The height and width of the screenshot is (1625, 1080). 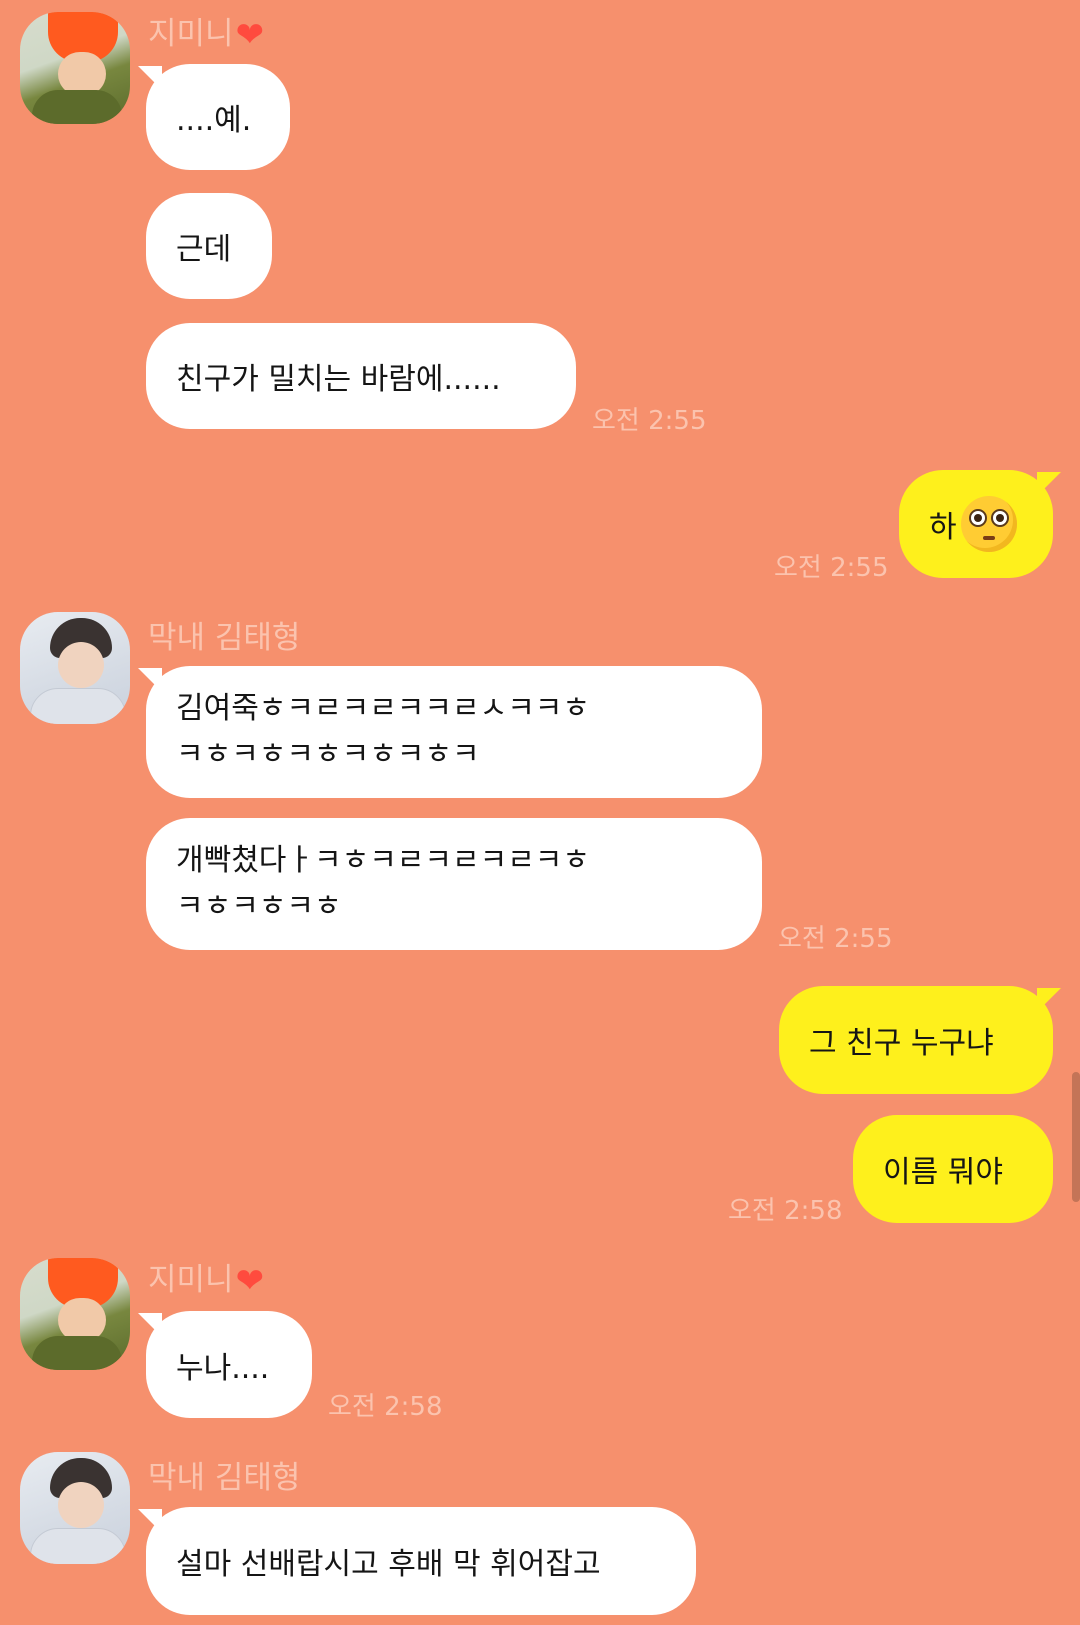 What do you see at coordinates (328, 754) in the screenshot?
I see `message-text-line: ㅋㅎㅋㅎㅋㅎㅋㅎㅋㅎㅋ` at bounding box center [328, 754].